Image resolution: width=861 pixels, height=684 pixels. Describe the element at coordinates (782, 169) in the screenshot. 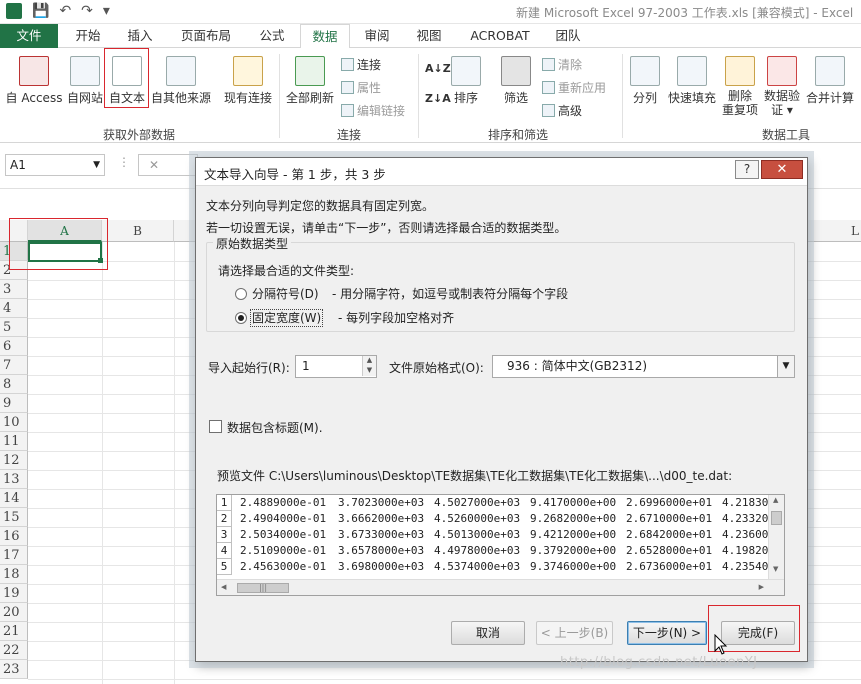

I see `close-button: ✕` at that location.